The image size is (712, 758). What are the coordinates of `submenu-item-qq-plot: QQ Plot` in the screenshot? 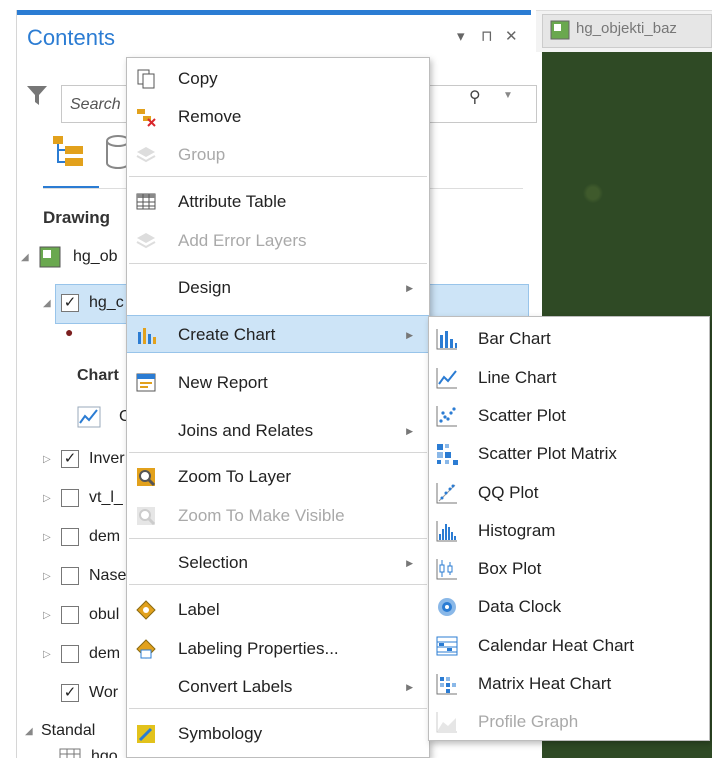 It's located at (569, 492).